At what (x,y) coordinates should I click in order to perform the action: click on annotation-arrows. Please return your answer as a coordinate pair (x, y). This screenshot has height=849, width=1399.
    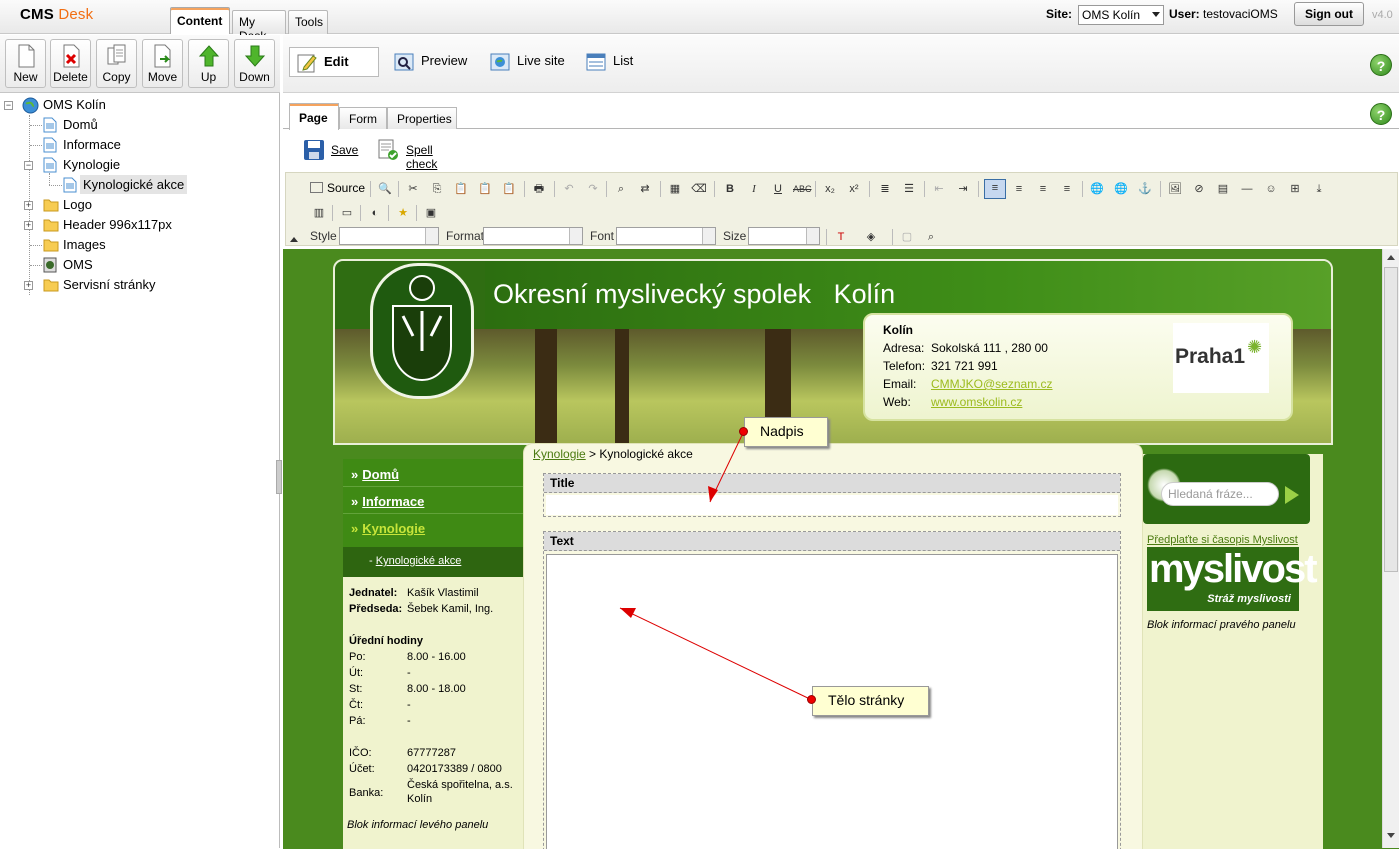
    Looking at the image, I should click on (716, 565).